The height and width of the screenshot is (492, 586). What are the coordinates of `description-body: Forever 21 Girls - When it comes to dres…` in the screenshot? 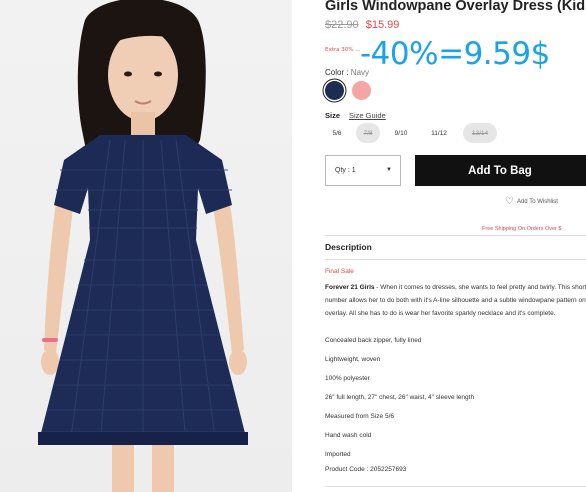 It's located at (455, 300).